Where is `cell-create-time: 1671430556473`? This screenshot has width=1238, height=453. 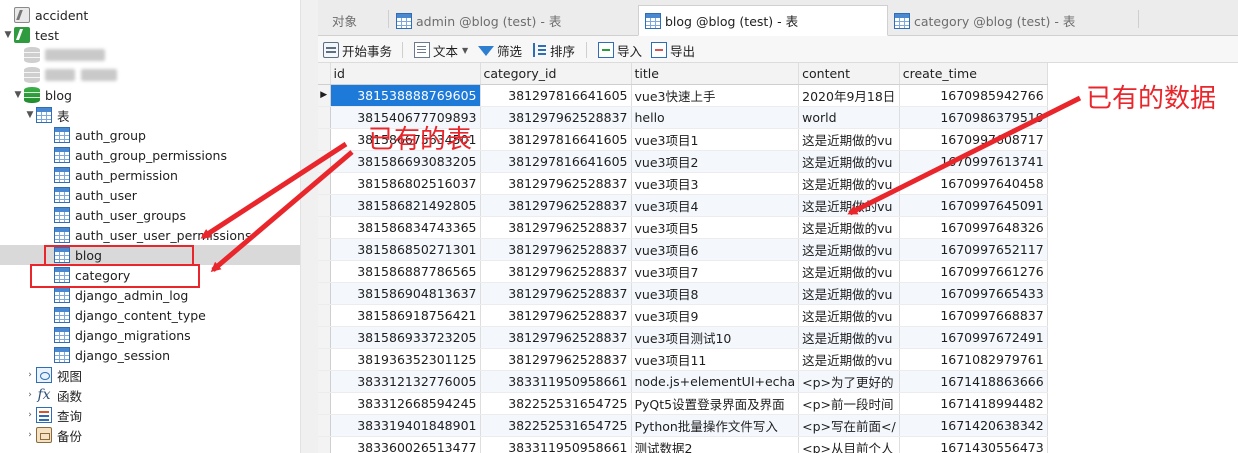 cell-create-time: 1671430556473 is located at coordinates (973, 444).